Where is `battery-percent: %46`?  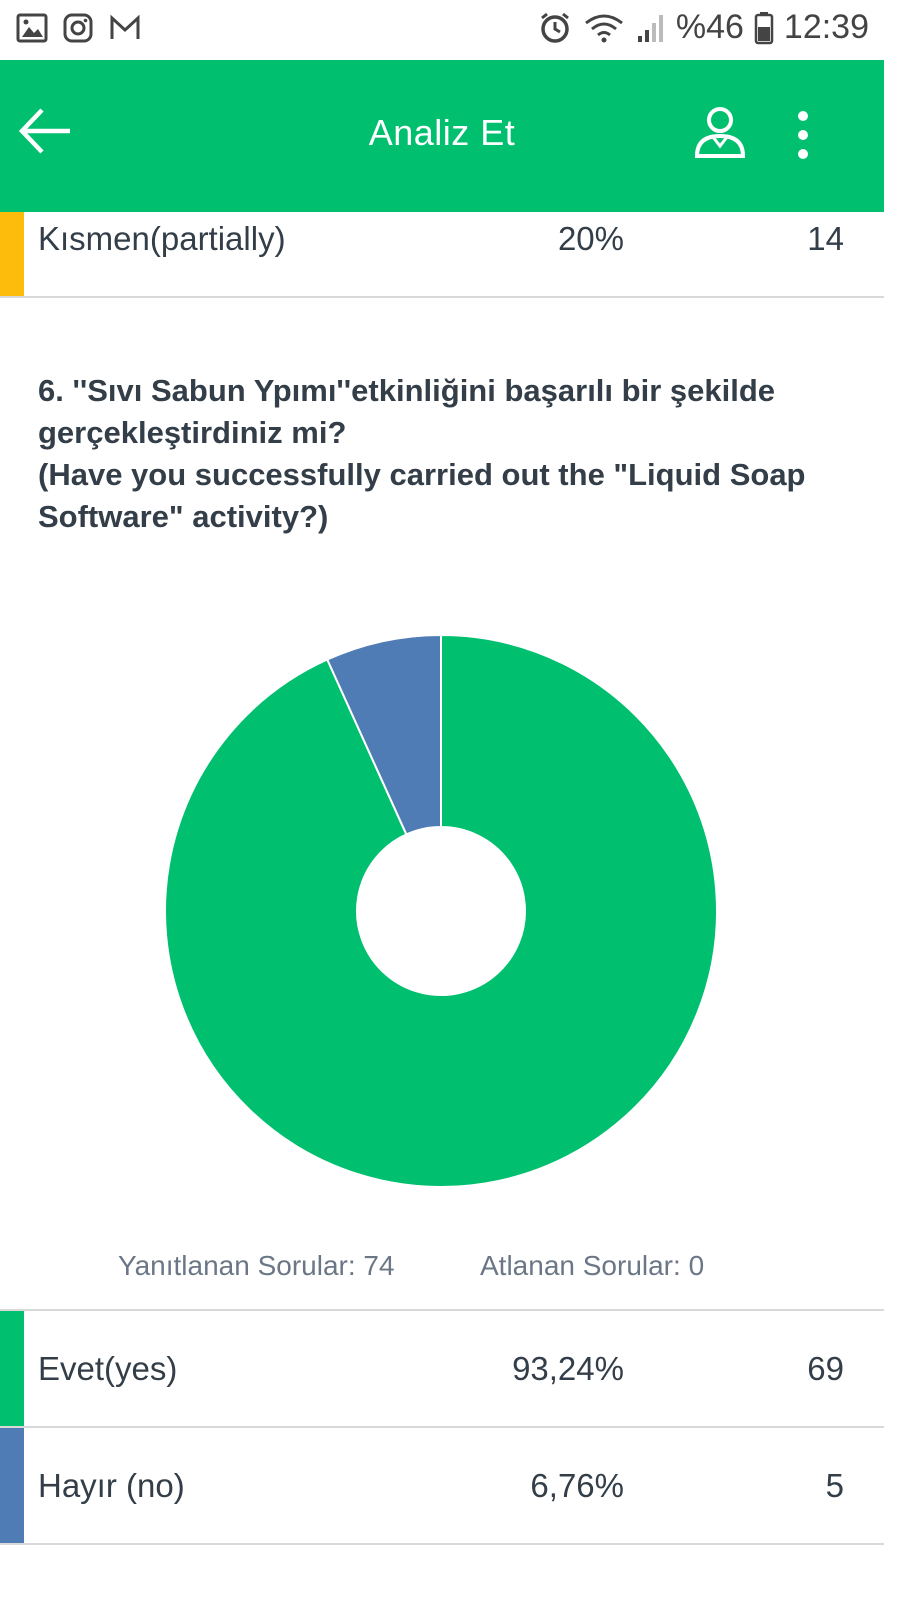 battery-percent: %46 is located at coordinates (709, 27).